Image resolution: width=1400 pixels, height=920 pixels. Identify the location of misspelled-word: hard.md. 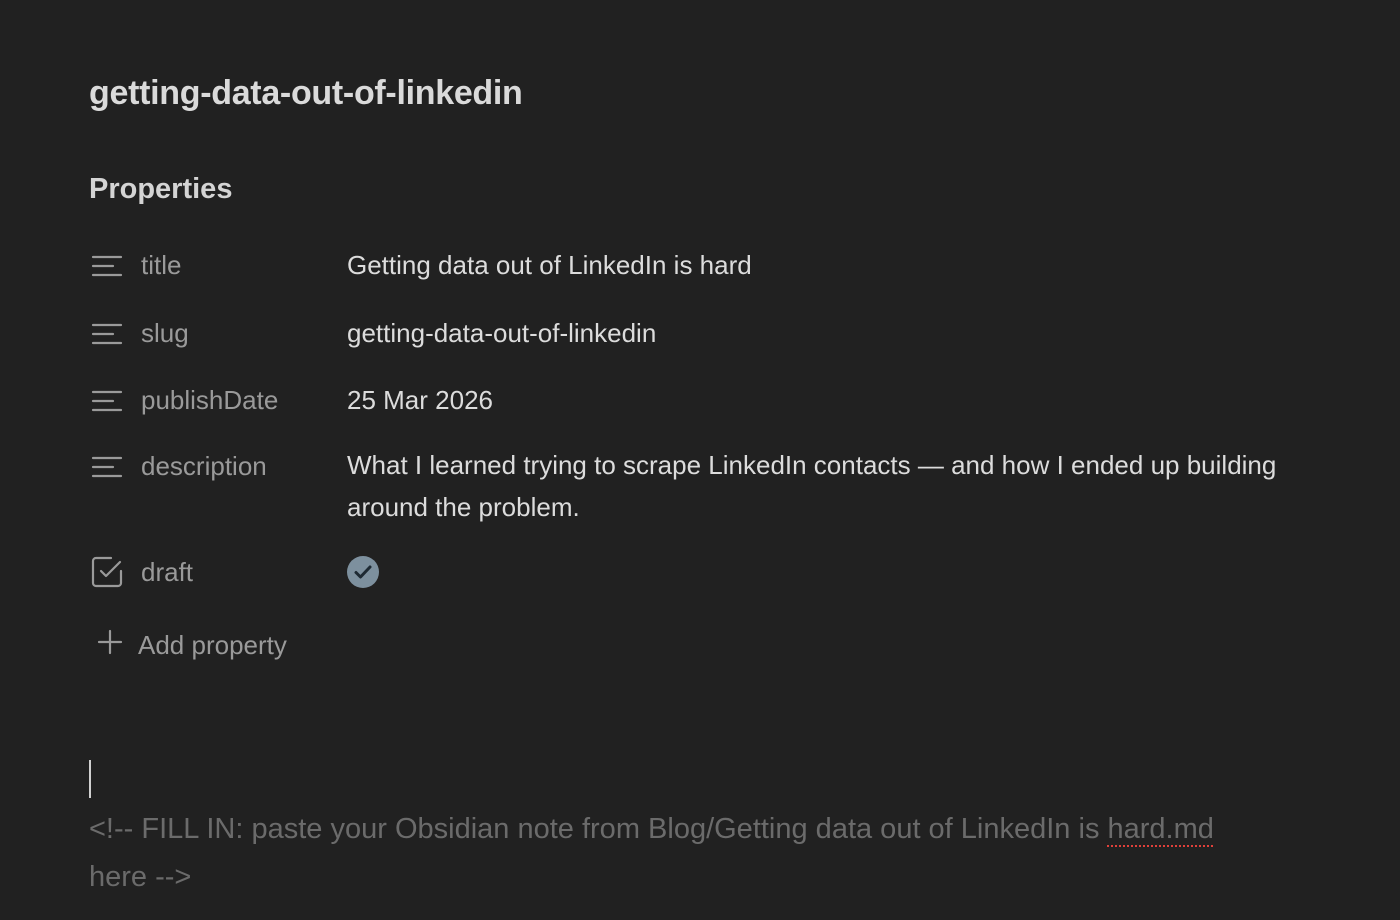
(1161, 829).